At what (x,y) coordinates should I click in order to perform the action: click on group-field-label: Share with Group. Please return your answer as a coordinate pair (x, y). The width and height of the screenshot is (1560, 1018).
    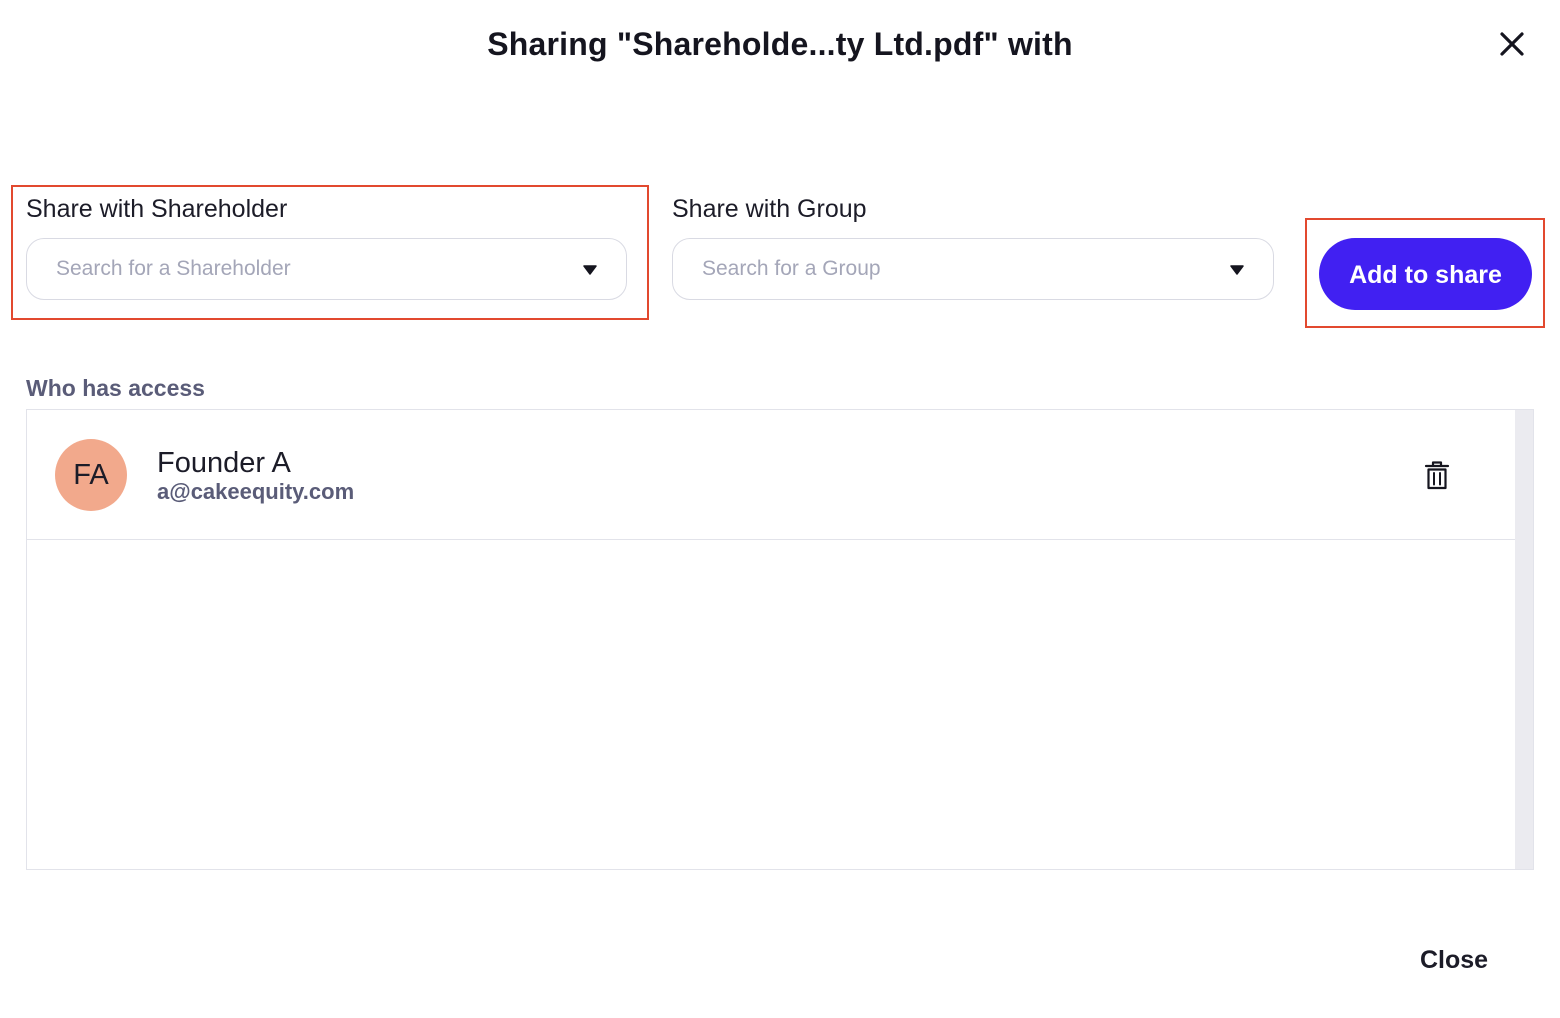
    Looking at the image, I should click on (769, 209).